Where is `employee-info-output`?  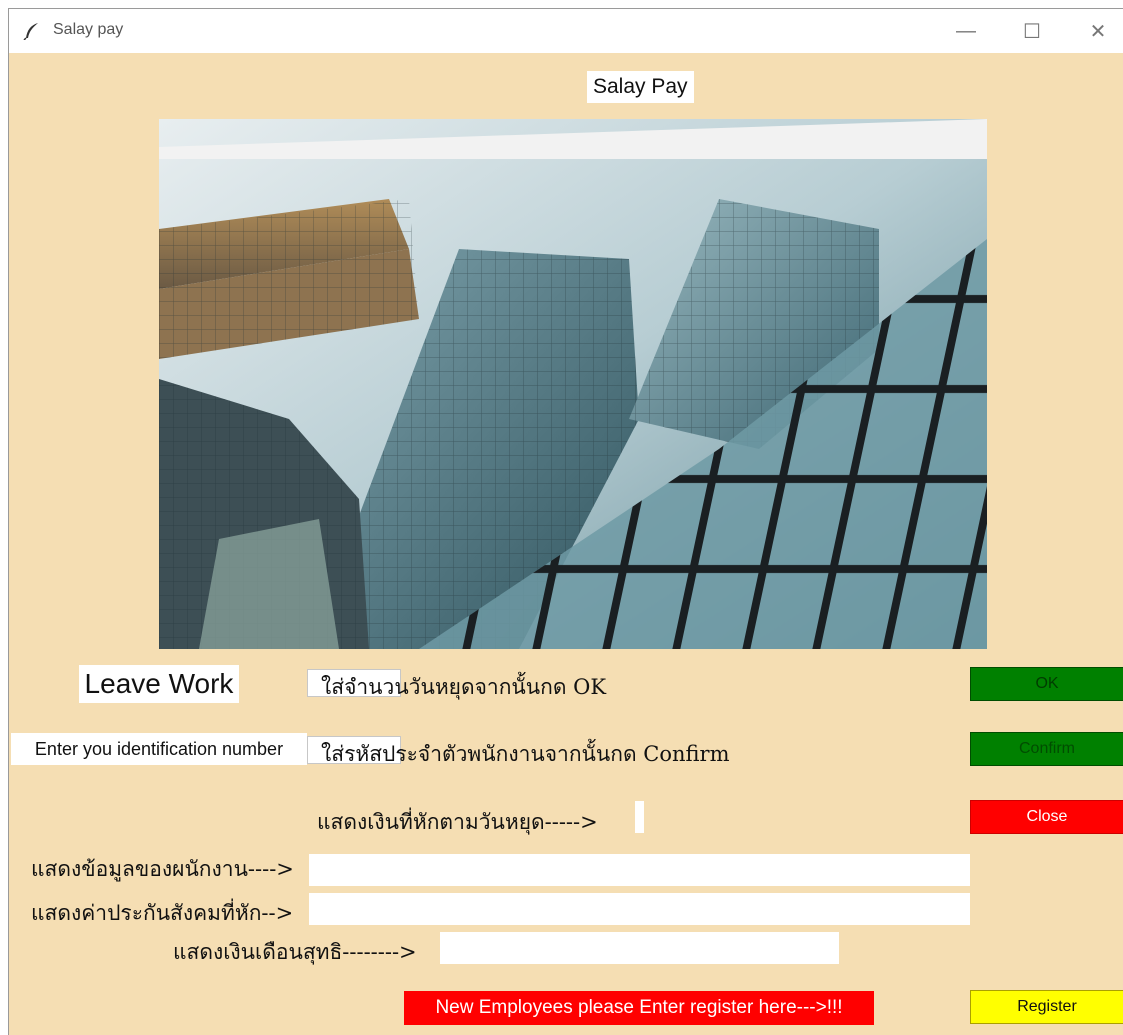
employee-info-output is located at coordinates (639, 870).